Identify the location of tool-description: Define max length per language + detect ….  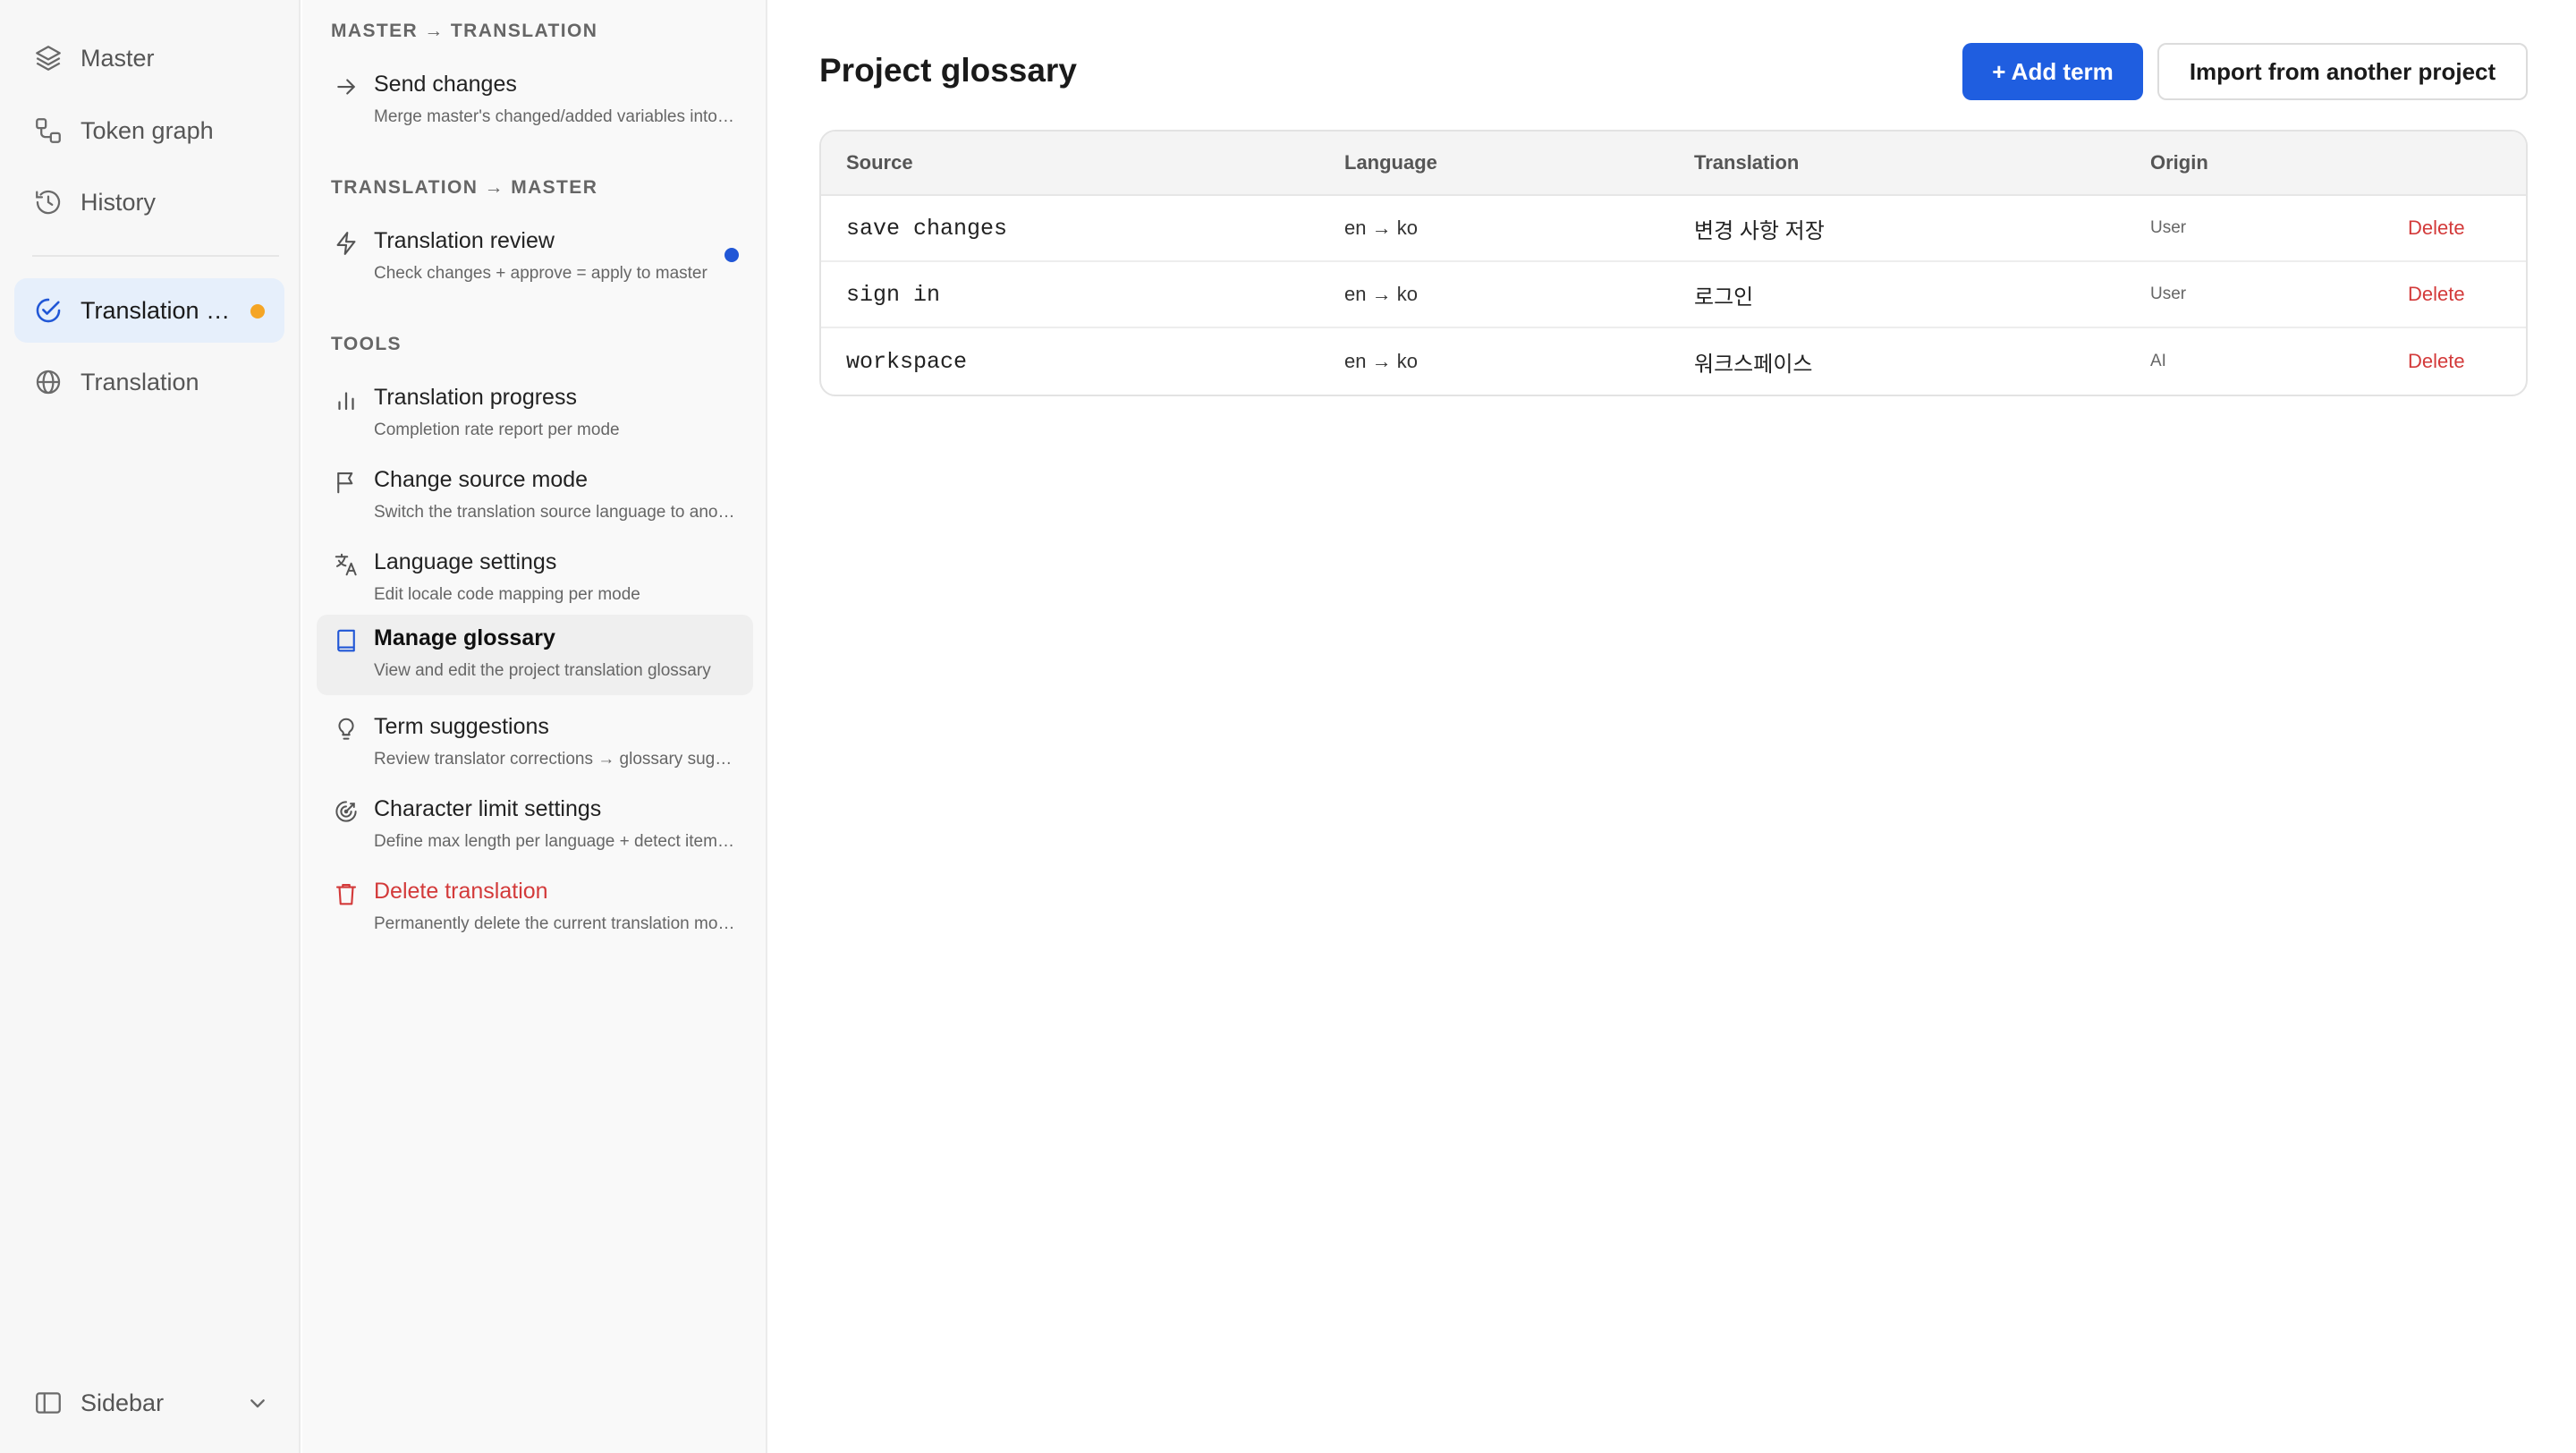
(554, 841).